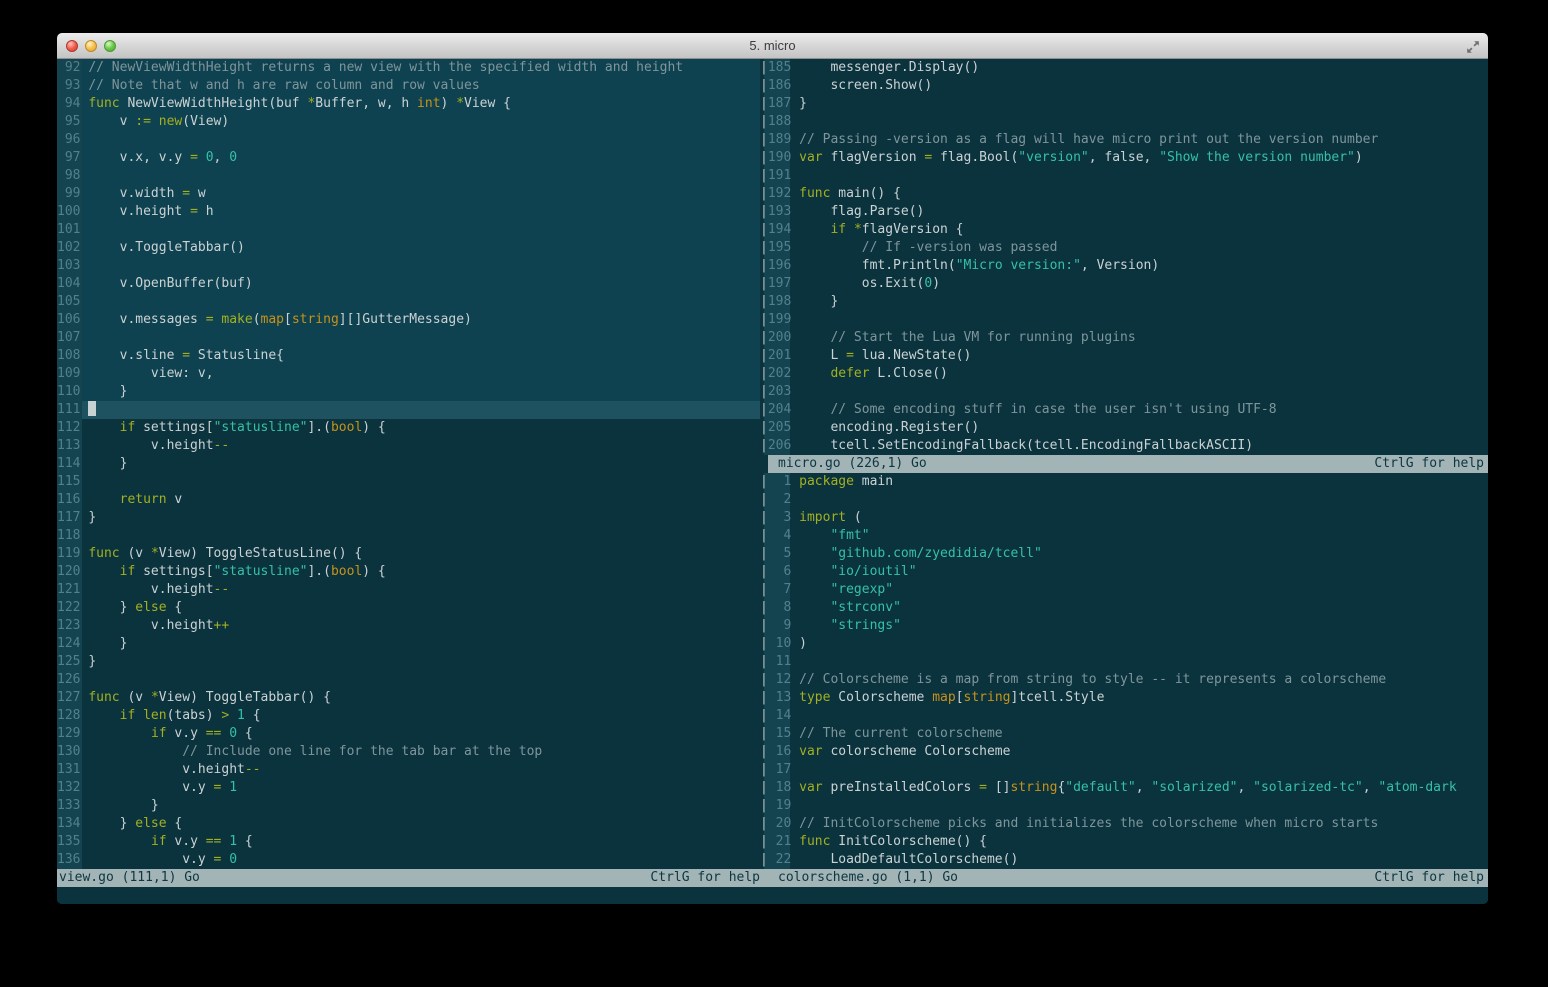 This screenshot has height=987, width=1548. I want to click on code-line: | 5 "github.com/zyedidia/tcell", so click(1124, 554).